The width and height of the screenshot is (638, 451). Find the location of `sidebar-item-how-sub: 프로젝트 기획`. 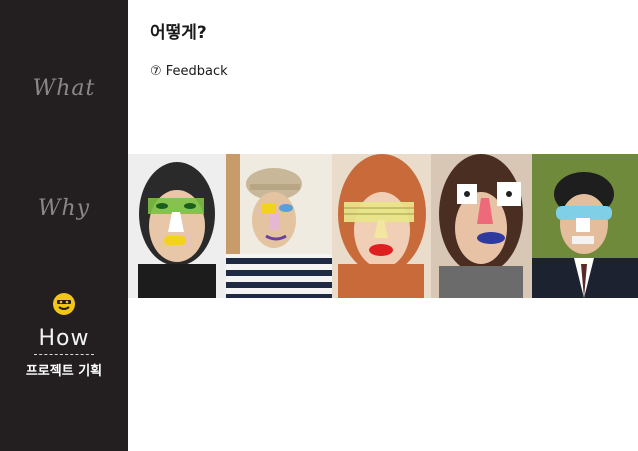

sidebar-item-how-sub: 프로젝트 기획 is located at coordinates (64, 371).